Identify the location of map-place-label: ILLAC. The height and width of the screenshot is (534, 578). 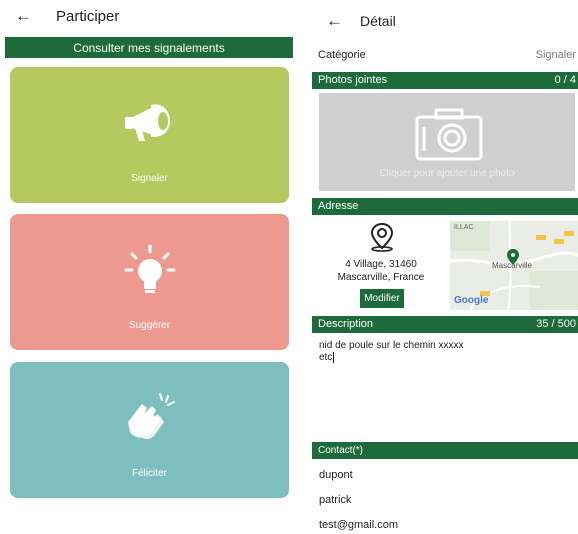
(464, 227).